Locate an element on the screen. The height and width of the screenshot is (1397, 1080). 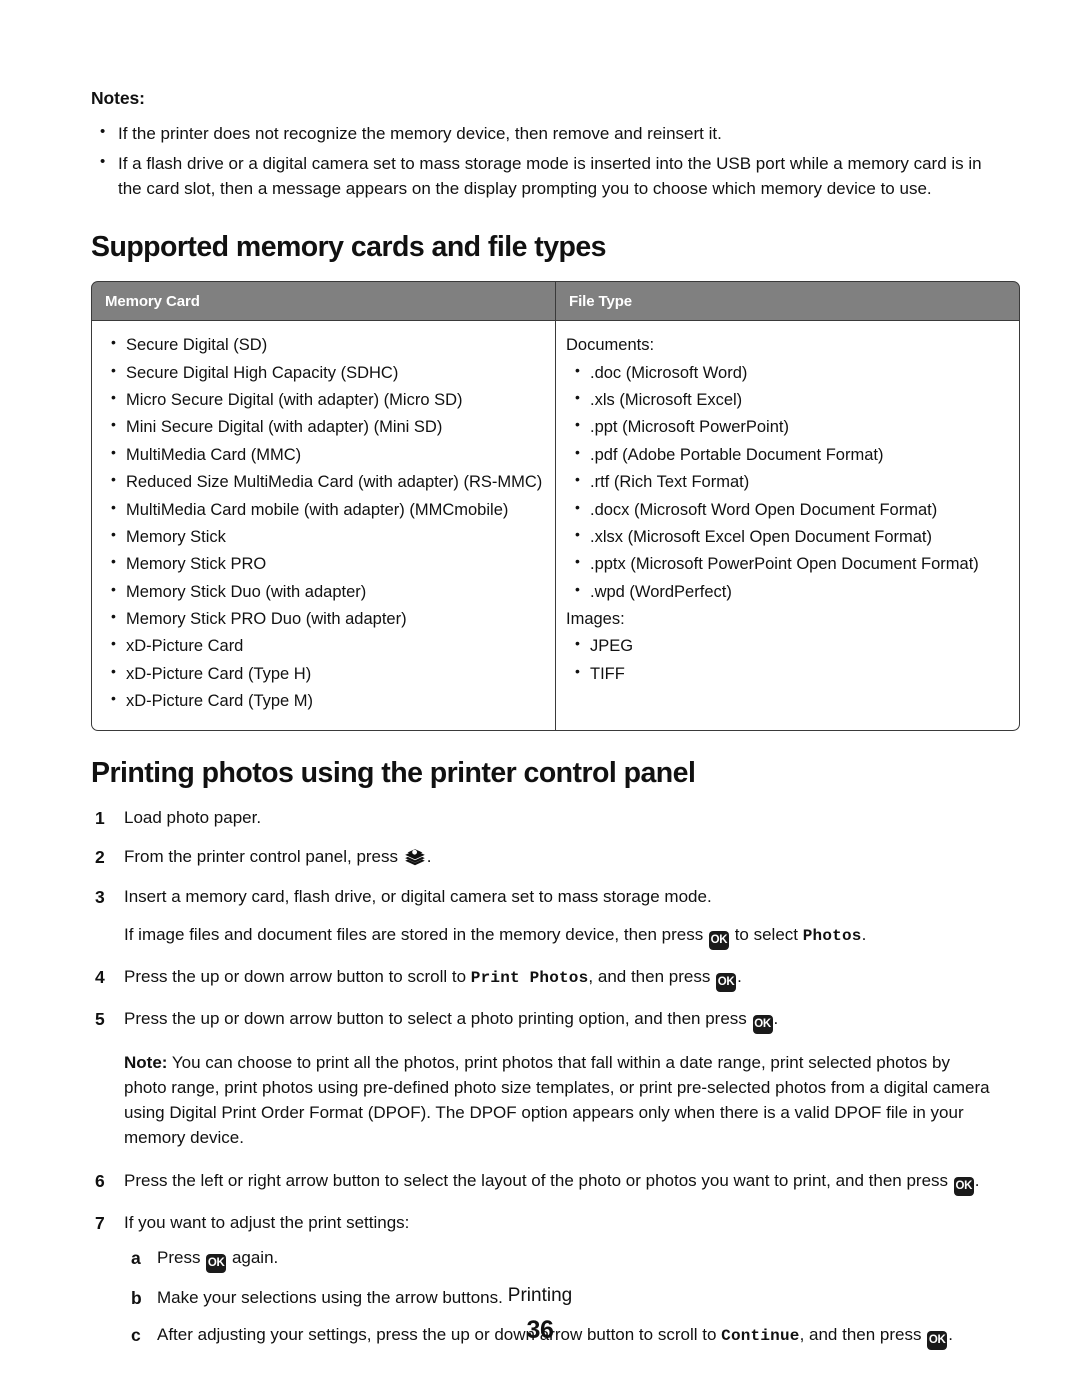
list-item: Secure Digital (SD) is located at coordinates (323, 345).